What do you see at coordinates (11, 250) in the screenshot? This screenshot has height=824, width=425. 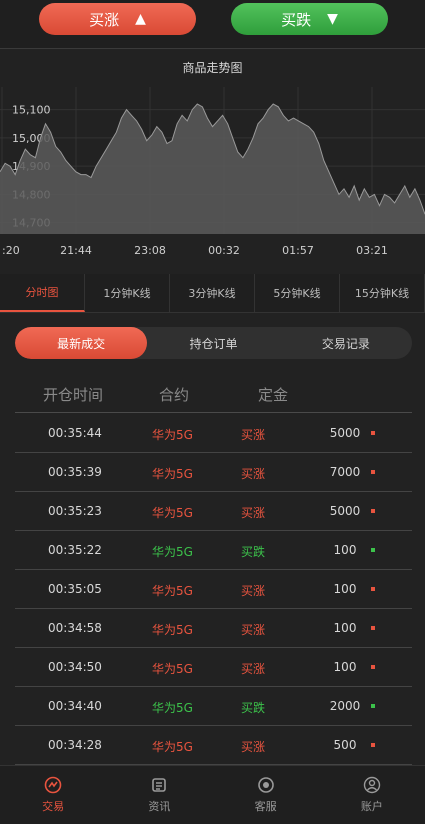 I see `x-tick-label: :20` at bounding box center [11, 250].